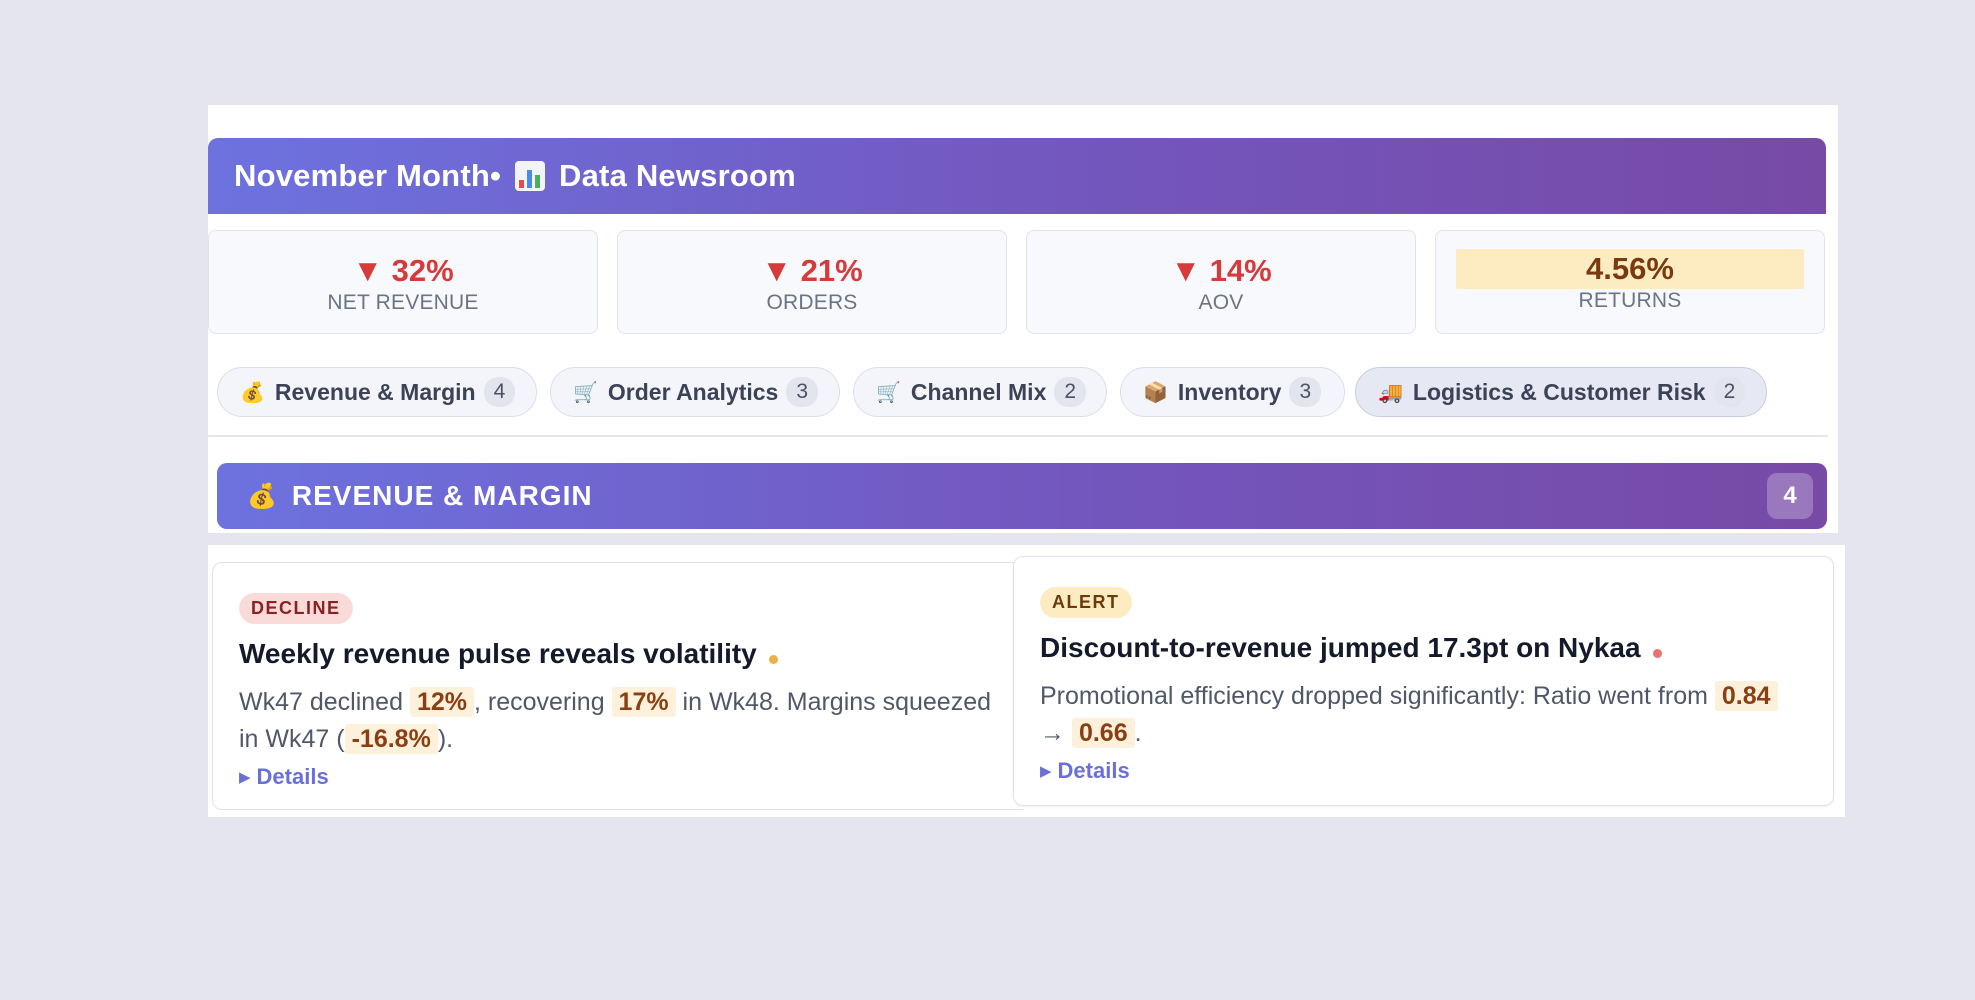  I want to click on kpi-label: AOV, so click(1221, 302).